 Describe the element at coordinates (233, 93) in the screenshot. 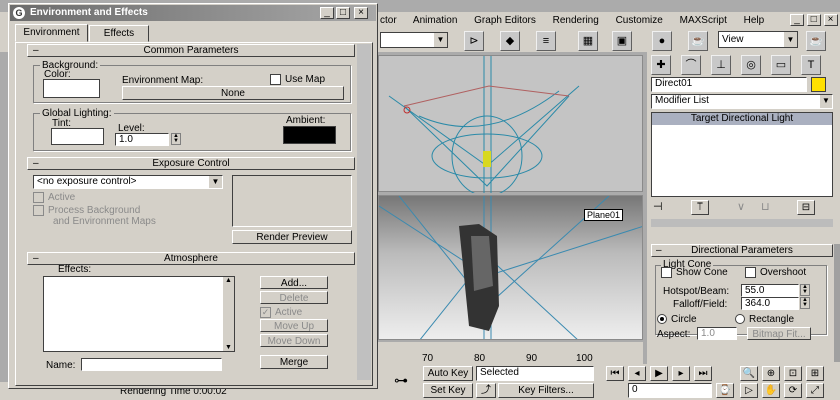

I see `environment-map-button: None` at that location.